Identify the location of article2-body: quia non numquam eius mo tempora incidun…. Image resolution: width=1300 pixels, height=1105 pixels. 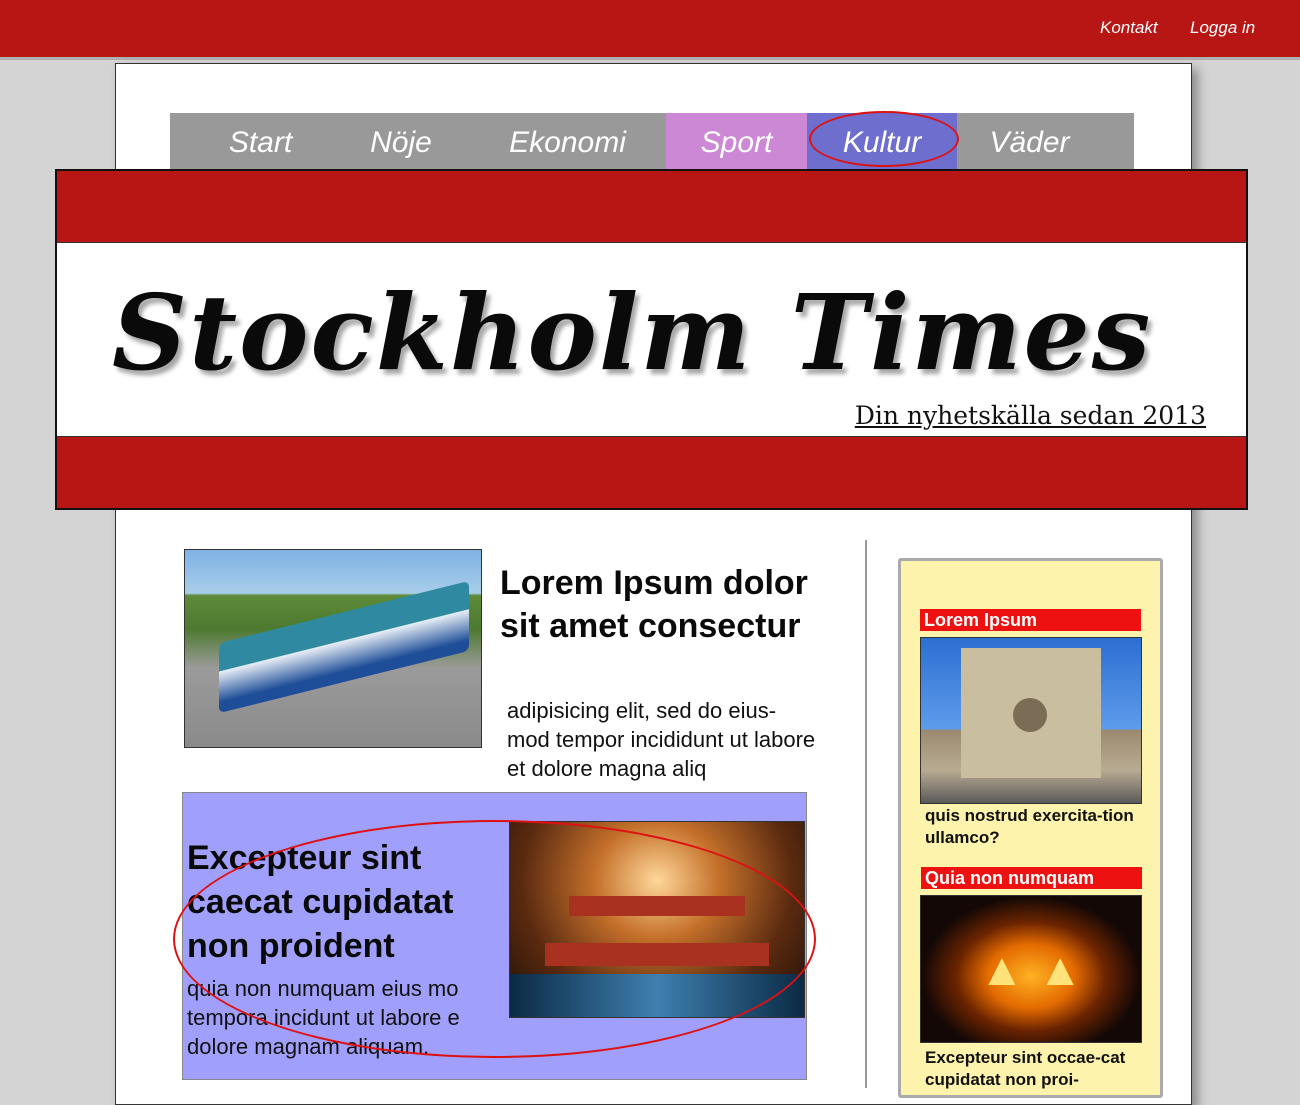
(323, 1017).